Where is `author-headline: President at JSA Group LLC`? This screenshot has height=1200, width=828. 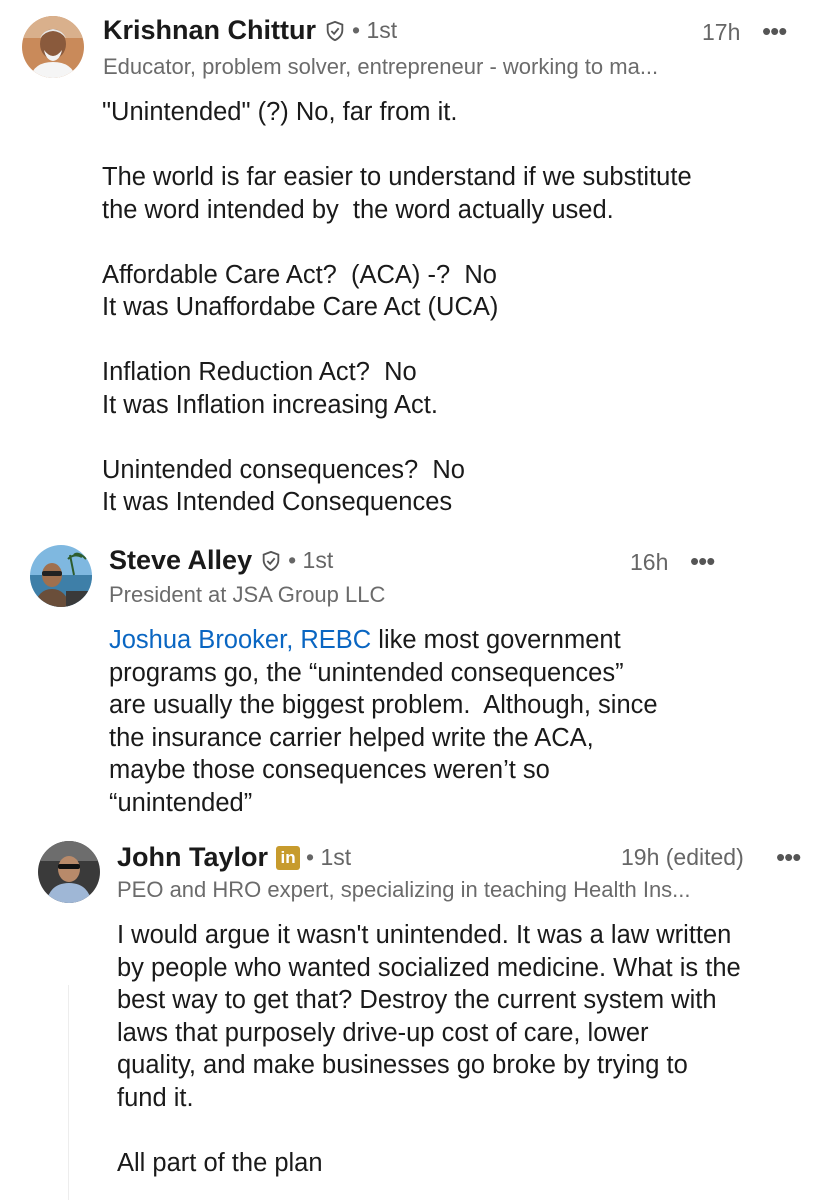 author-headline: President at JSA Group LLC is located at coordinates (247, 594).